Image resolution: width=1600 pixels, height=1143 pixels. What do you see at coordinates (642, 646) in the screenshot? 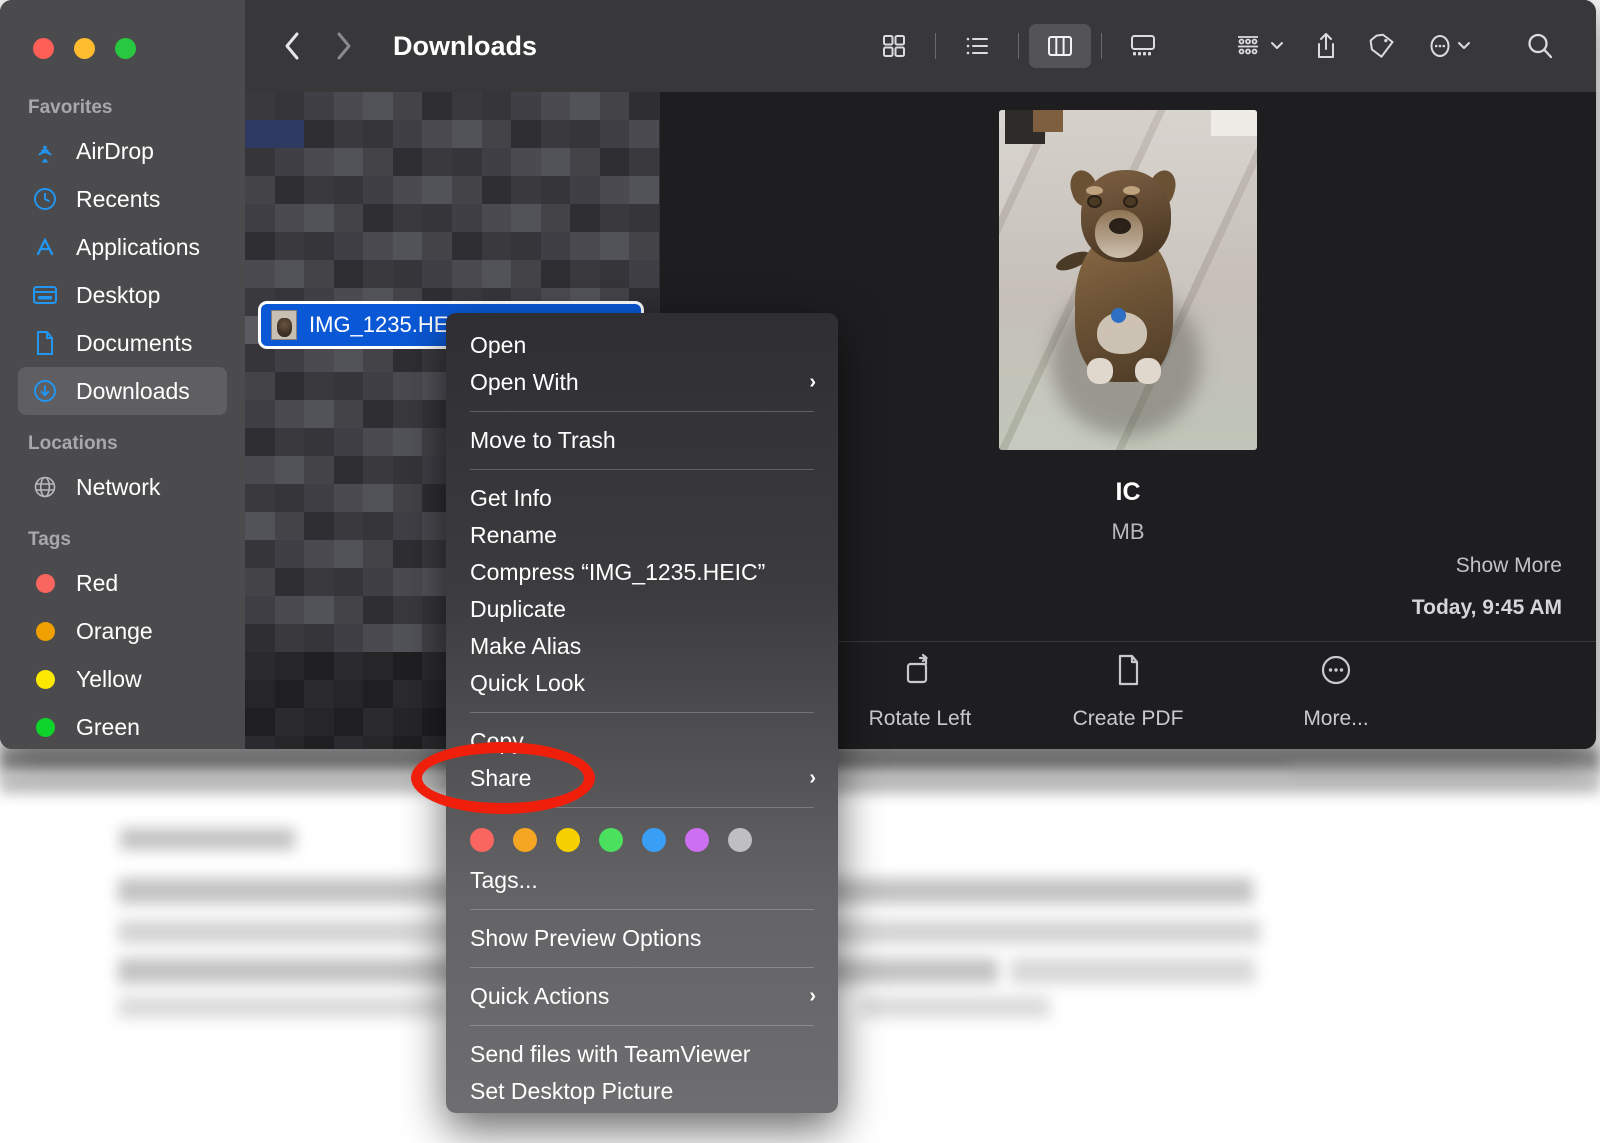
I see `menu-item-make-alias: Make Alias` at bounding box center [642, 646].